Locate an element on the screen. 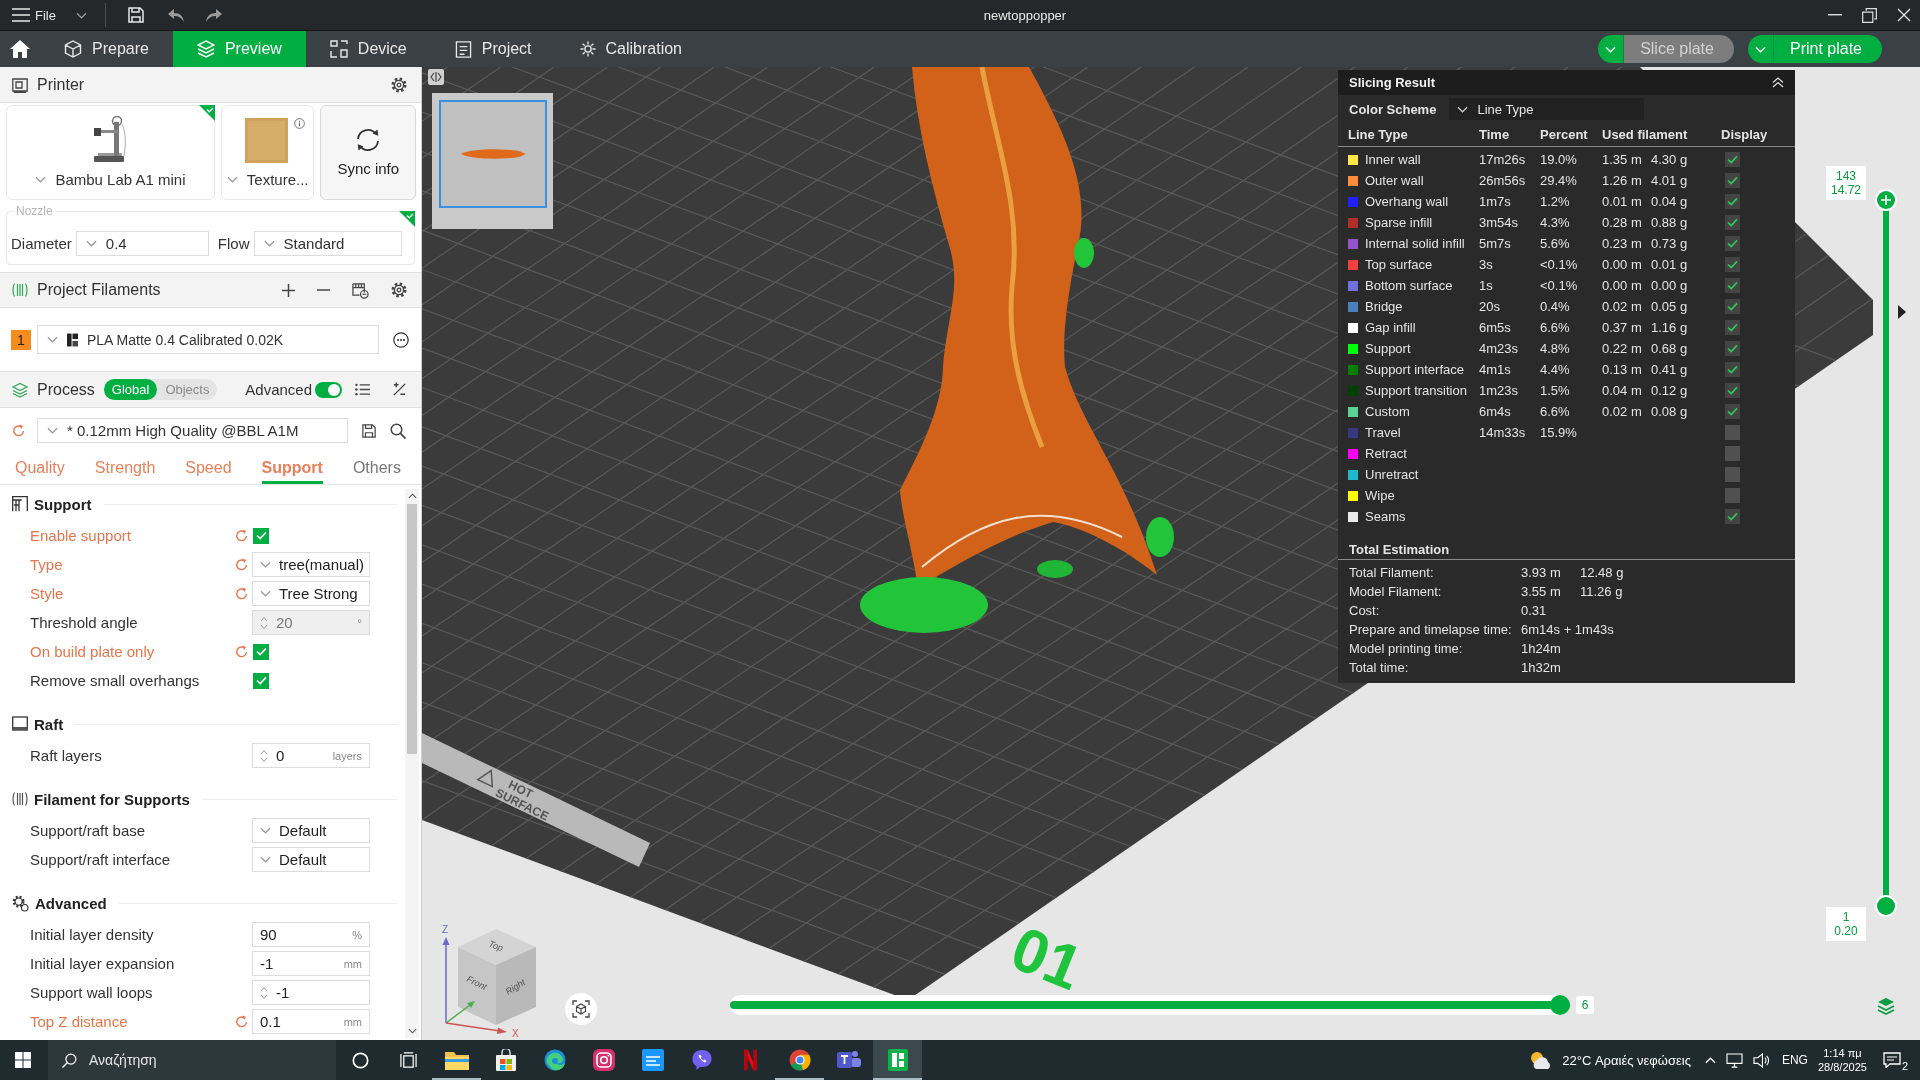 This screenshot has width=1920, height=1080. notification-icon is located at coordinates (1891, 1060).